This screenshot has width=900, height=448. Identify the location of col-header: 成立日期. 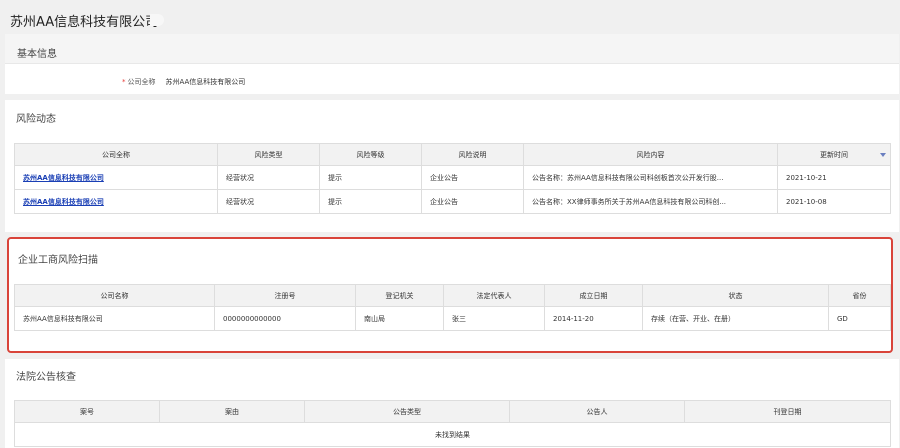
(593, 295).